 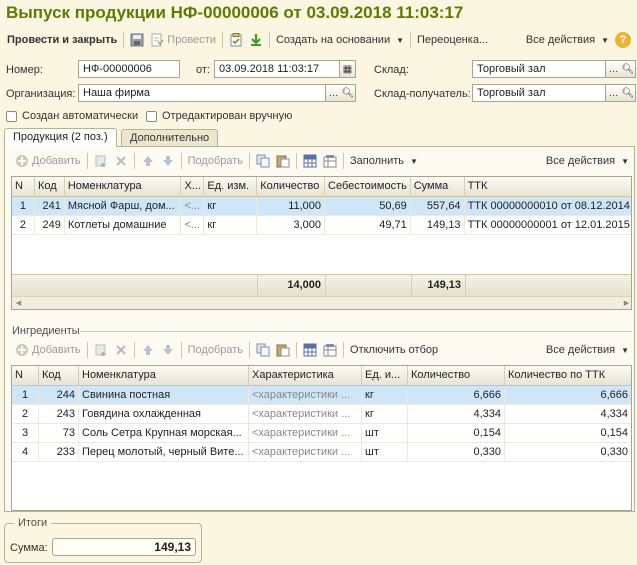 I want to click on date-field: 03.09.2018 11:03:17, so click(x=277, y=69).